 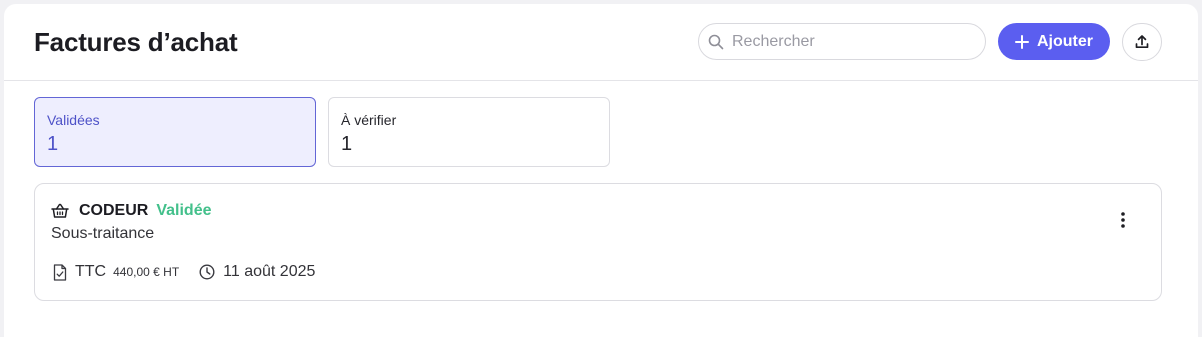 I want to click on upload-icon, so click(x=1142, y=42).